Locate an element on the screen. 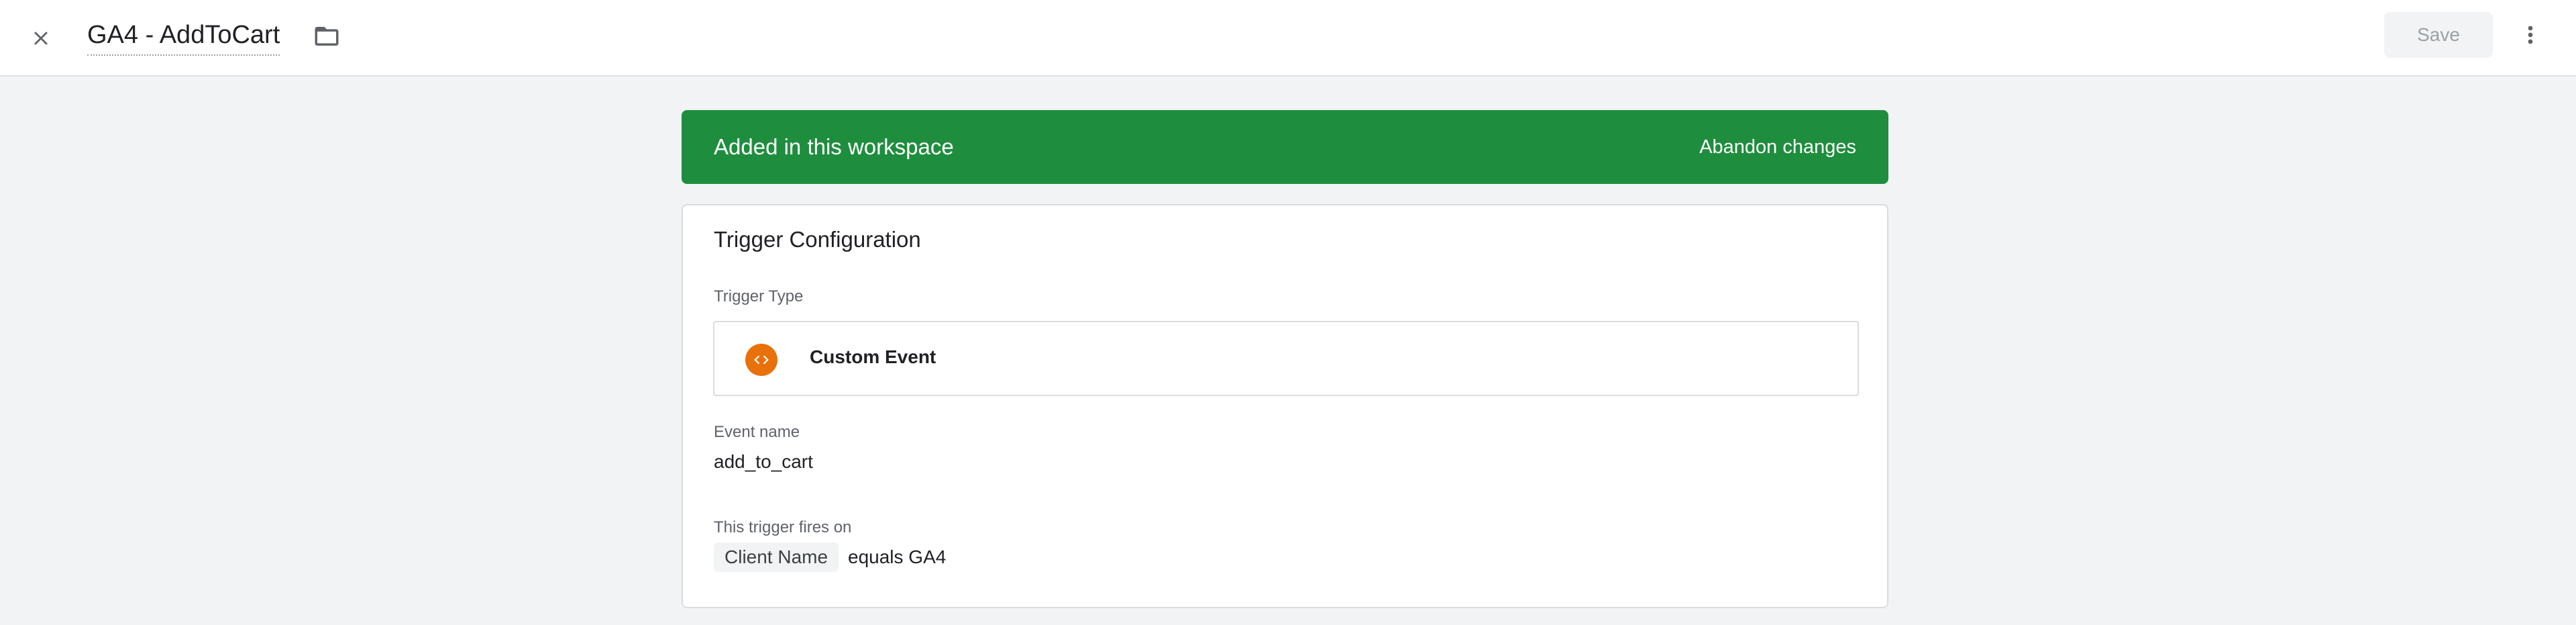 This screenshot has height=625, width=2576. more-vert-icon is located at coordinates (2530, 35).